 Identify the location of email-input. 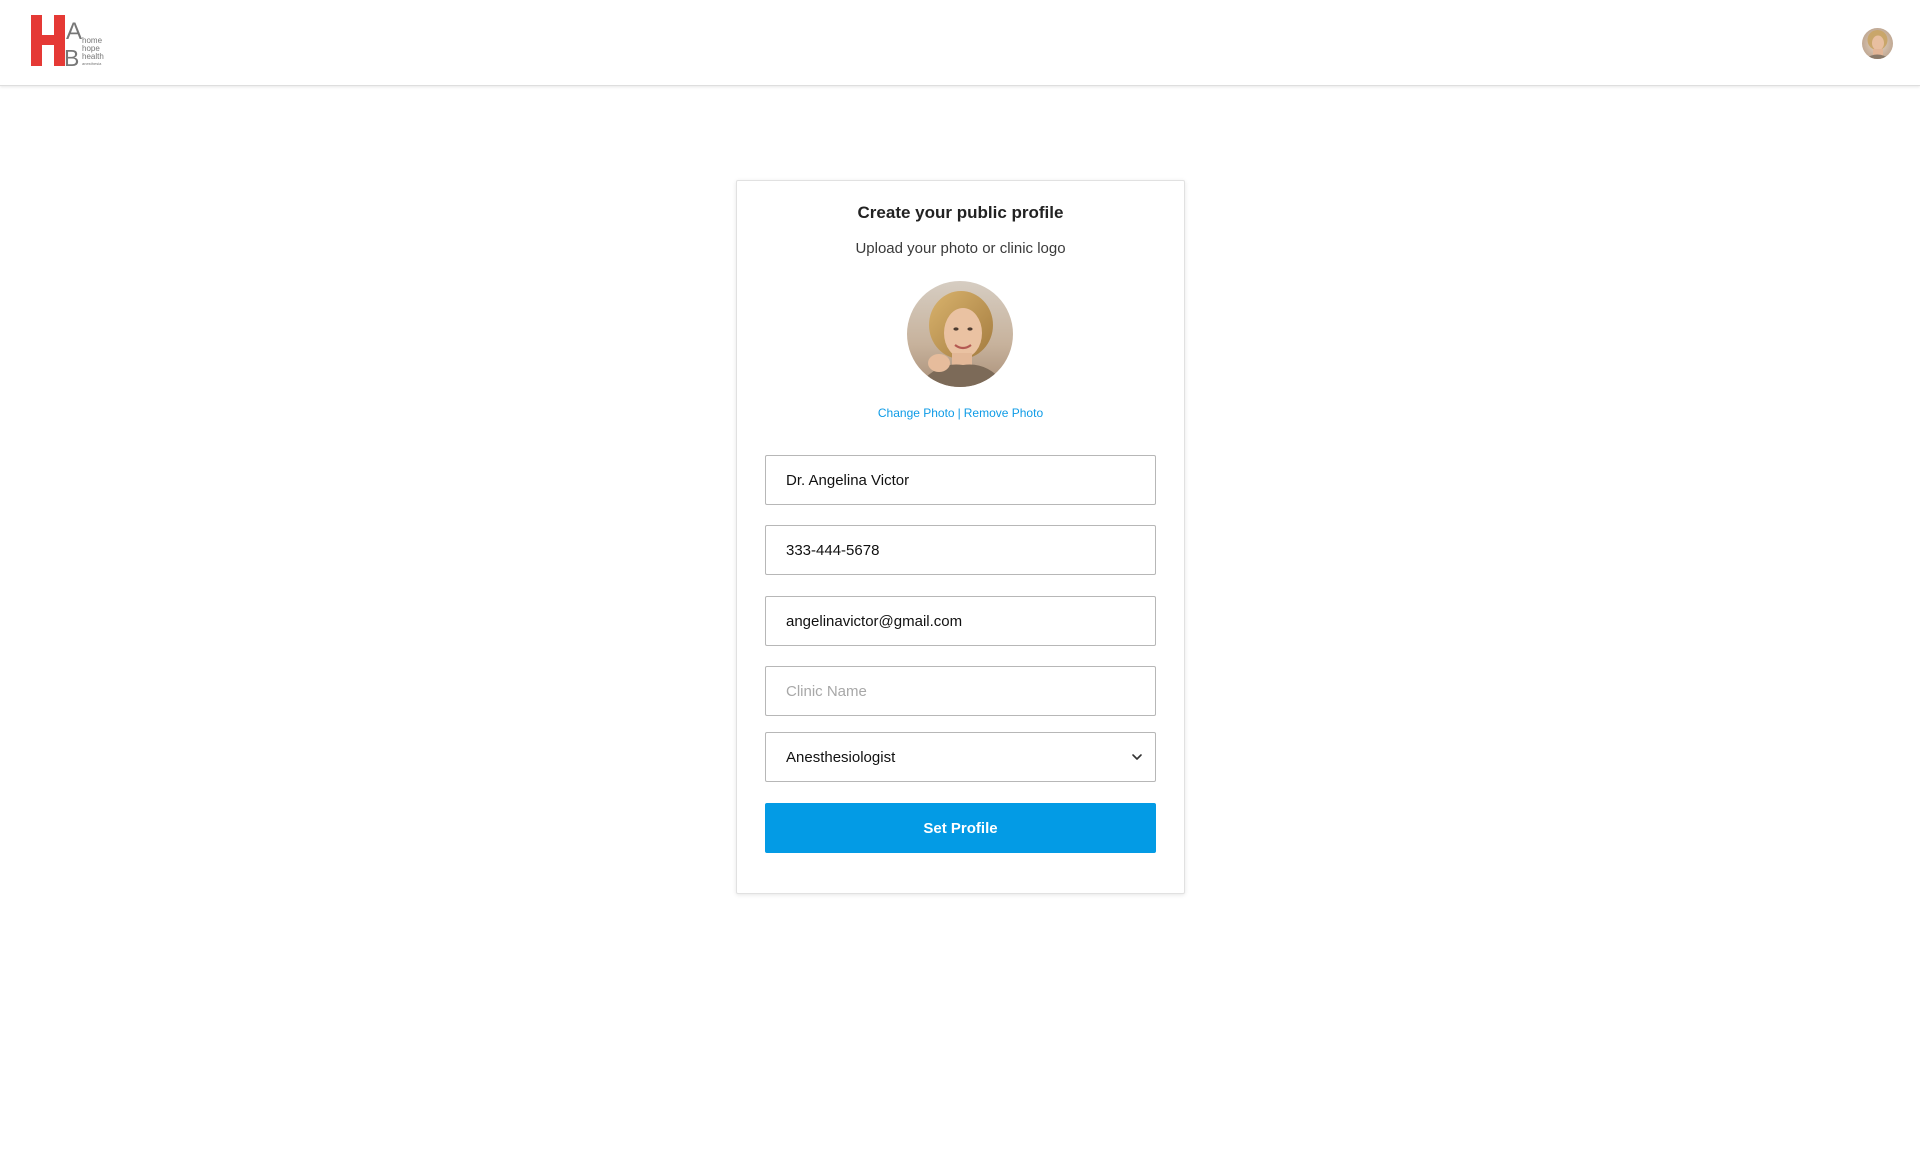
(960, 621).